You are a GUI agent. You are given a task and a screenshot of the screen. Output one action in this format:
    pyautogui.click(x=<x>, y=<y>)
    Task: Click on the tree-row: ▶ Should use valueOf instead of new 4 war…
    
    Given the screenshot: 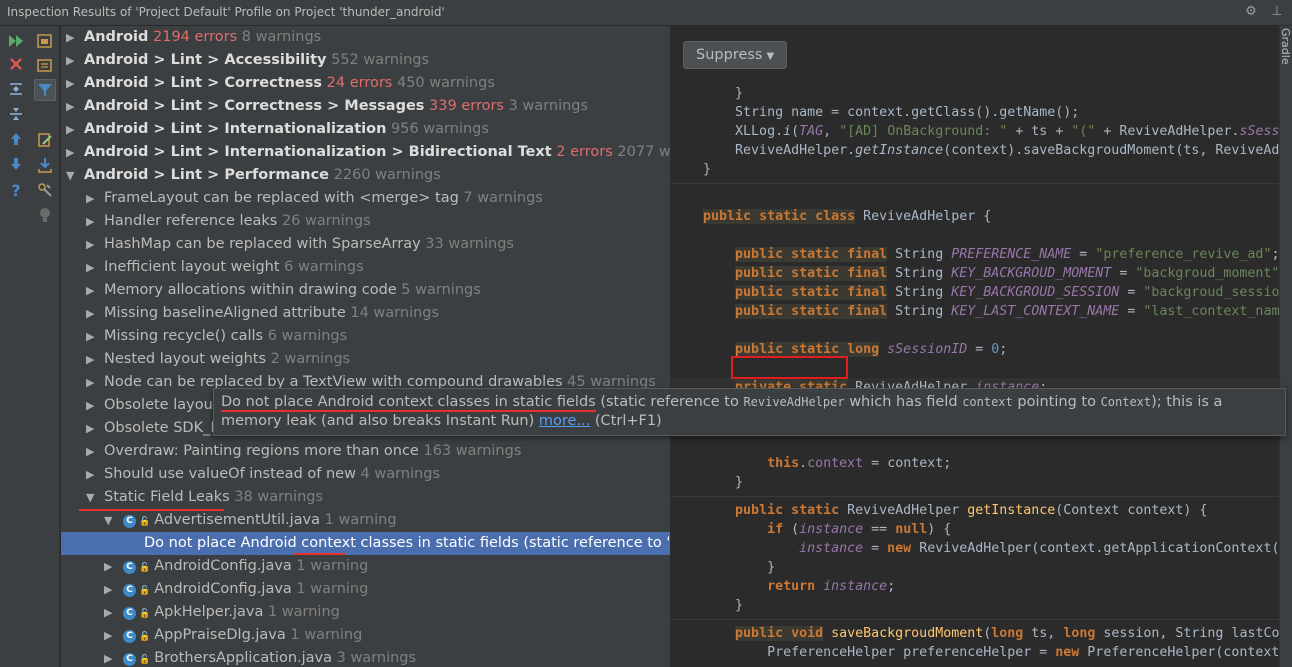 What is the action you would take?
    pyautogui.click(x=365, y=474)
    